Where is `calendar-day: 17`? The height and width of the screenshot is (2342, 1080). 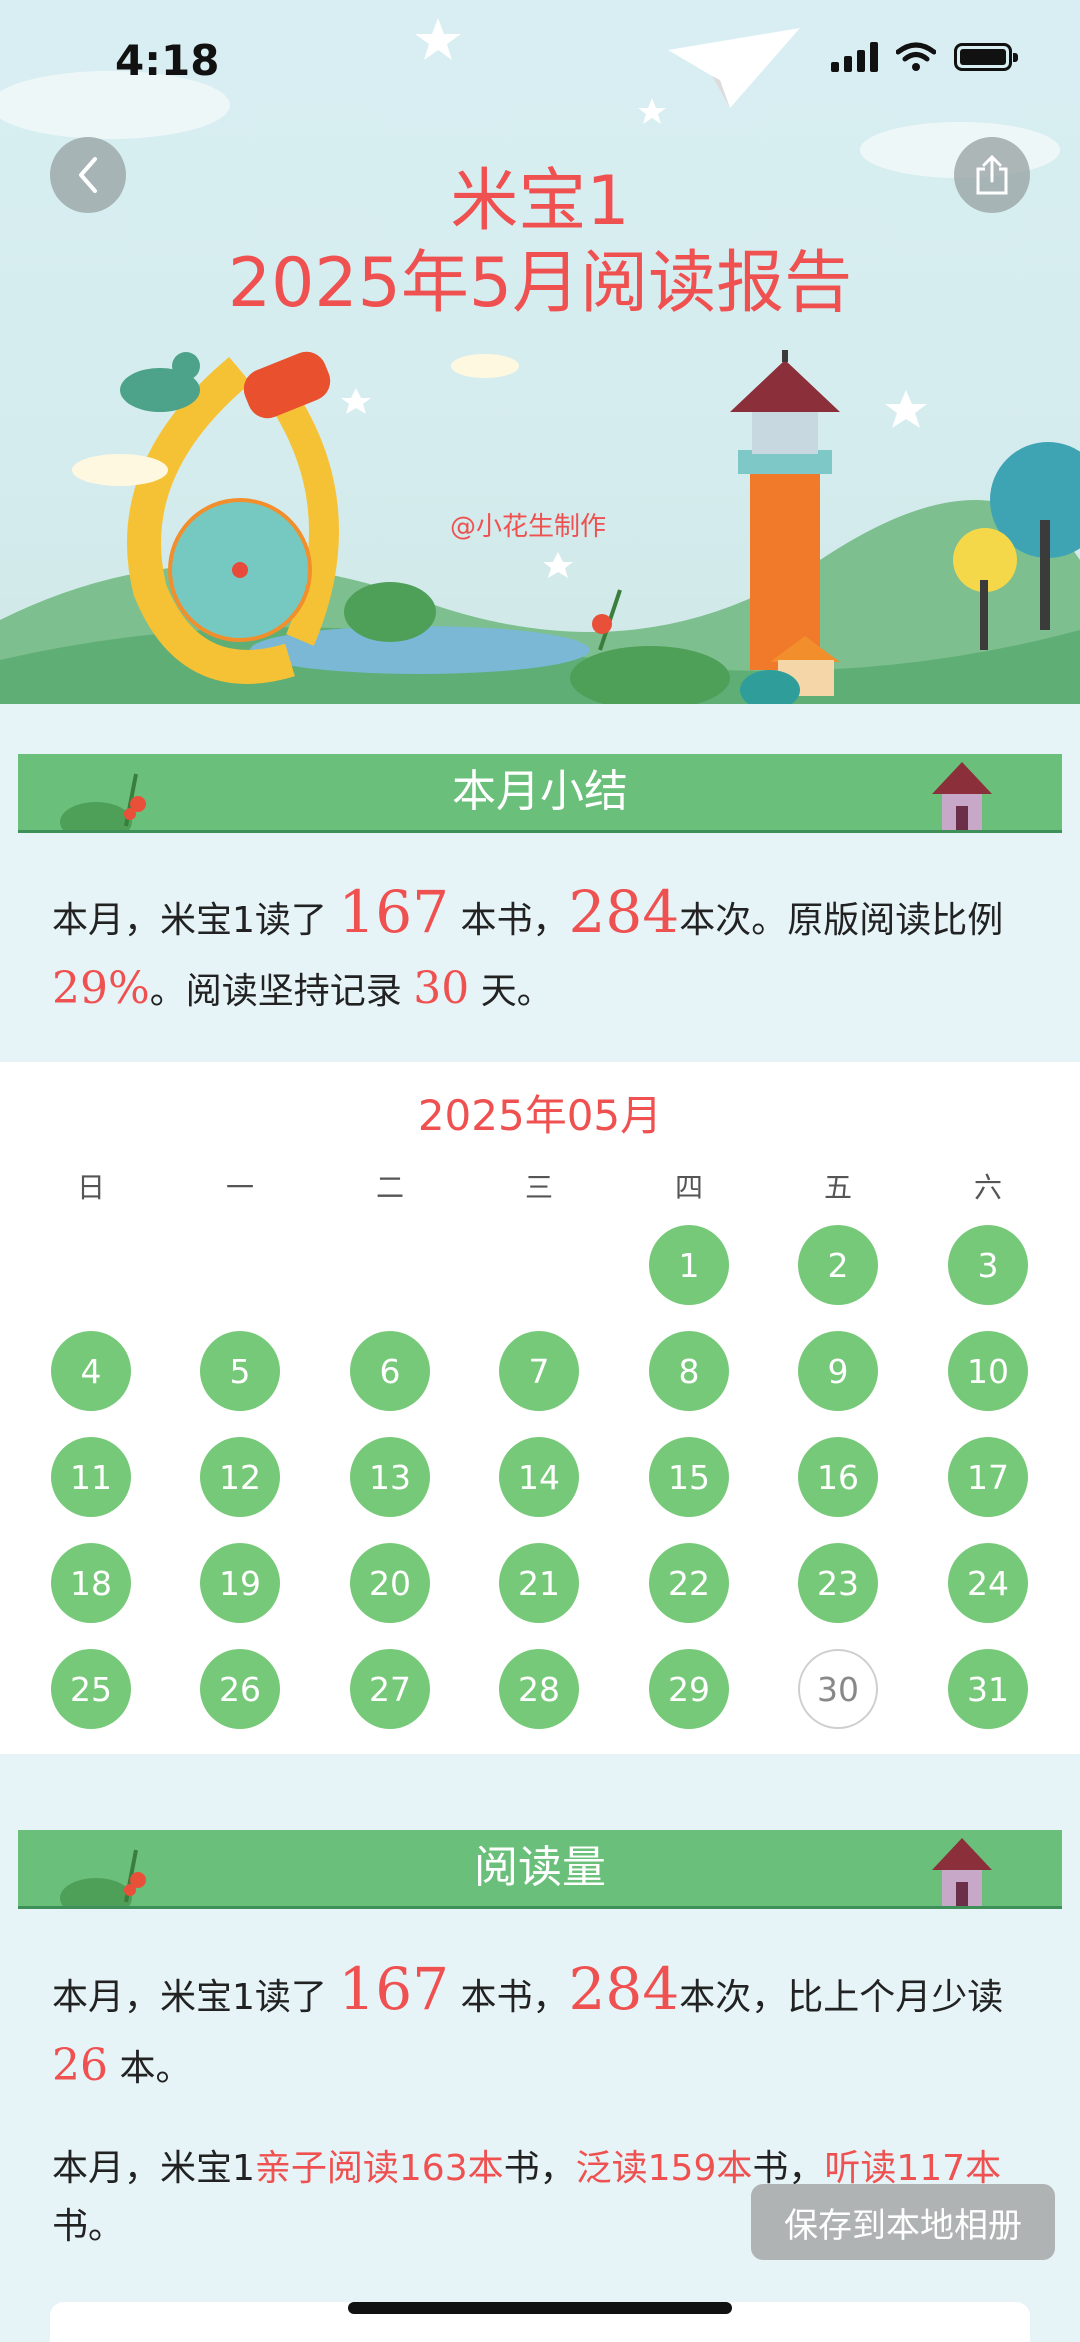
calendar-day: 17 is located at coordinates (988, 1477).